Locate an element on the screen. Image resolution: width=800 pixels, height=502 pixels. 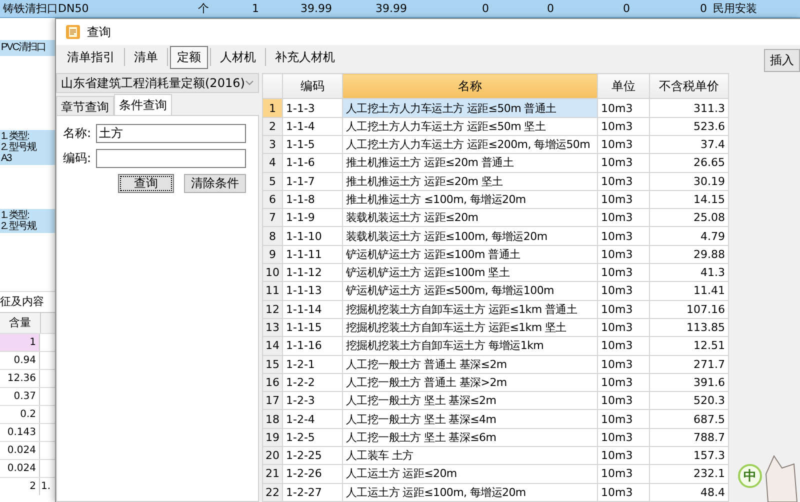
table-cell-text: 1 is located at coordinates (255, 9).